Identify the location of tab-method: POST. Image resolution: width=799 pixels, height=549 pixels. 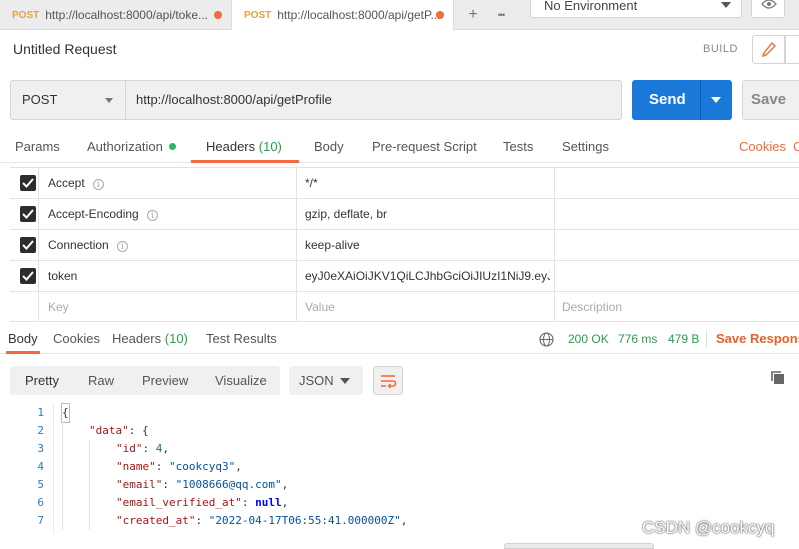
(258, 15).